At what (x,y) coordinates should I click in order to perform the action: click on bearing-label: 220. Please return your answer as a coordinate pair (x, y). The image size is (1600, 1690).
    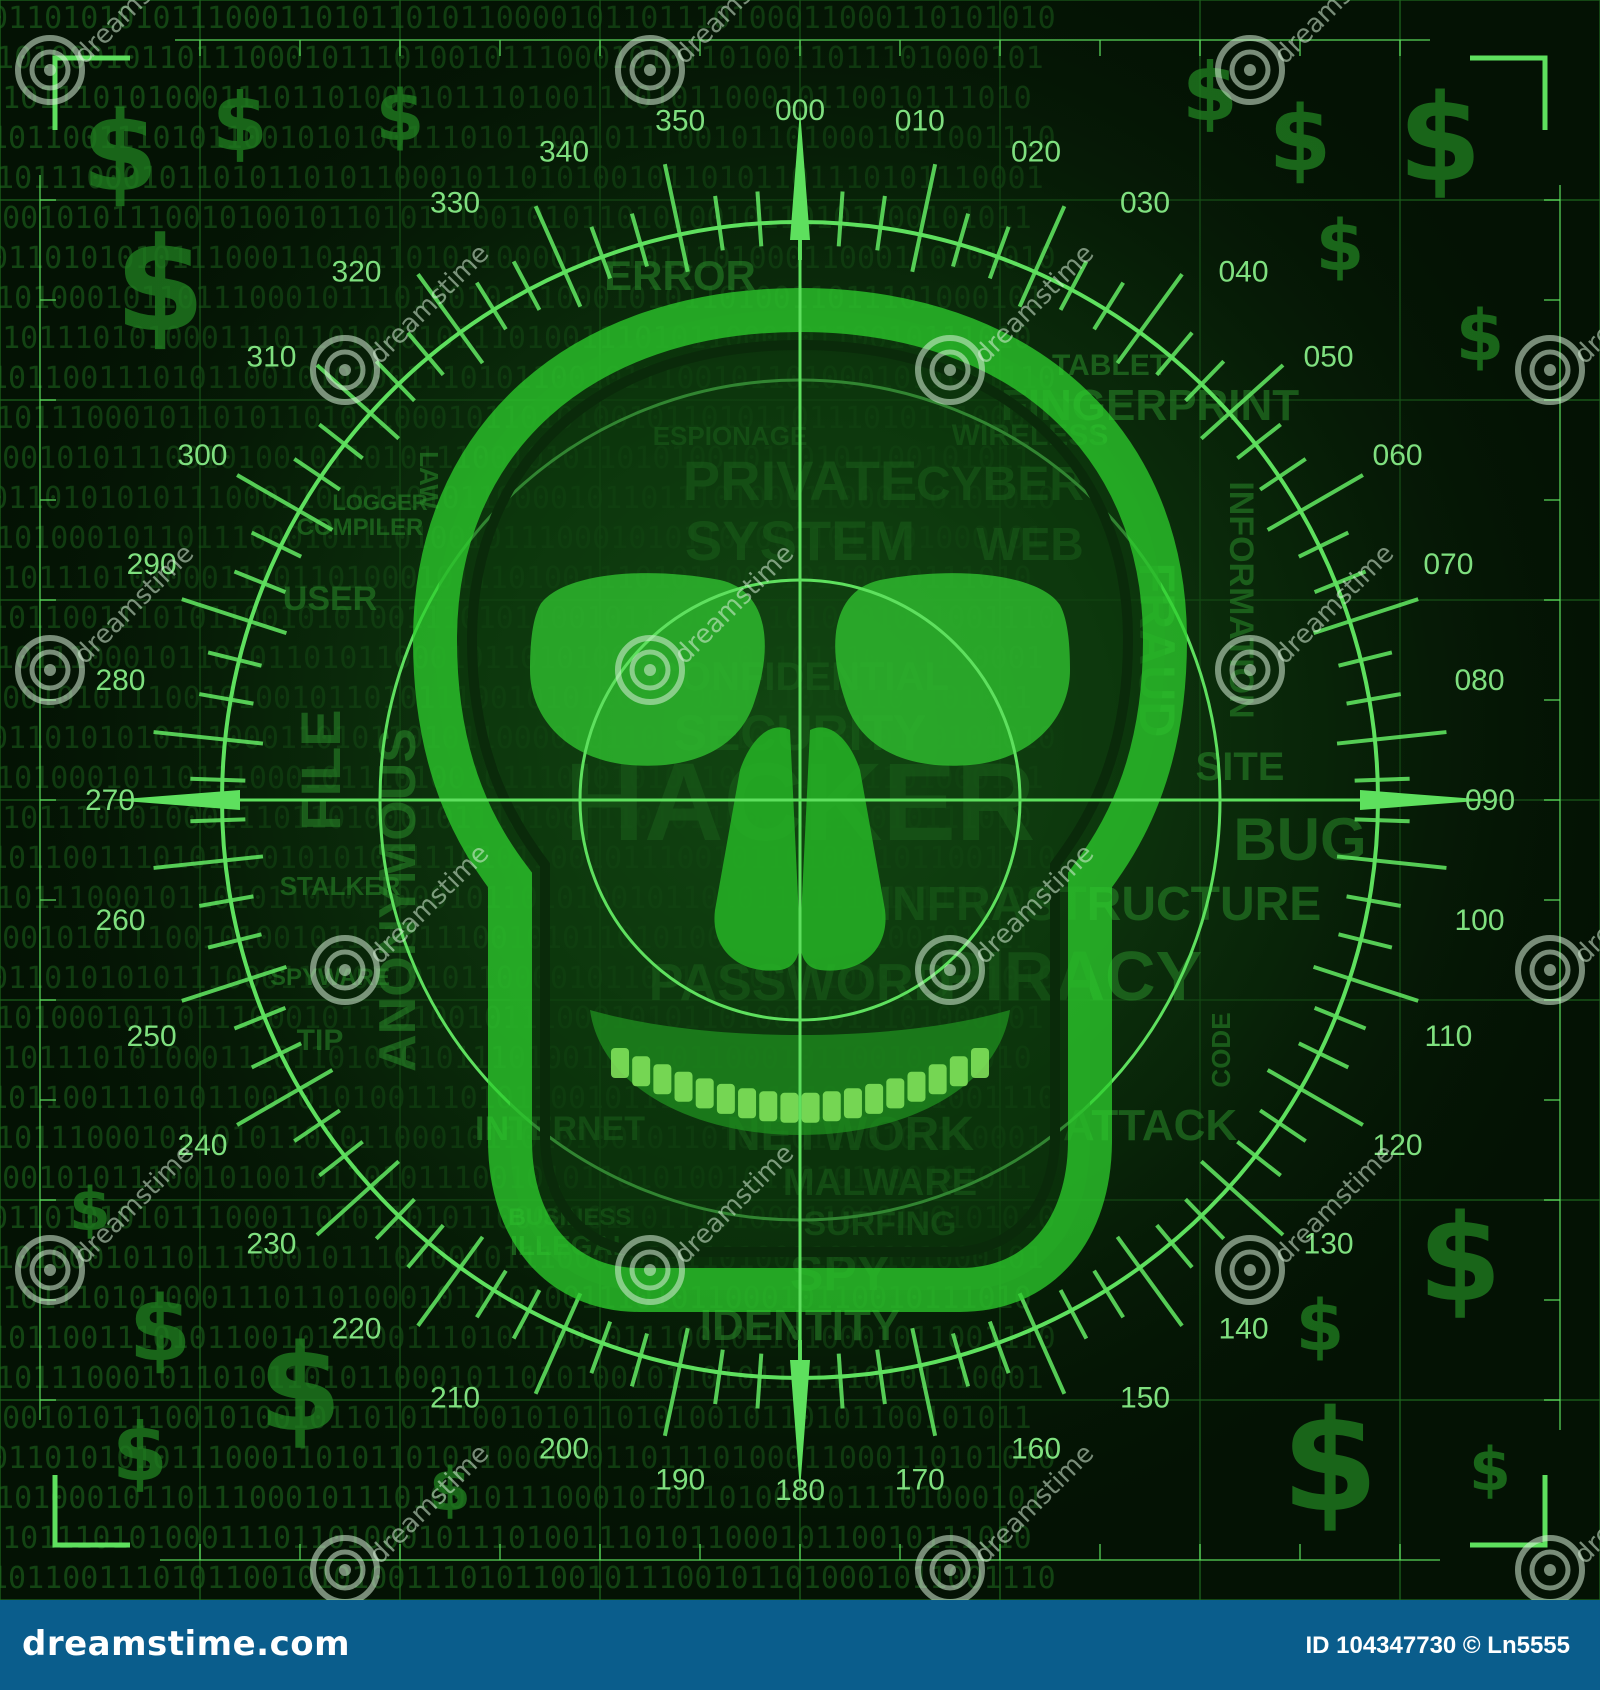
    Looking at the image, I should click on (356, 1329).